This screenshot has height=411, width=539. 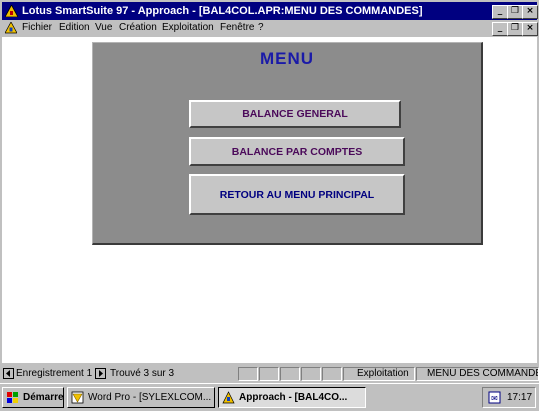 What do you see at coordinates (142, 373) in the screenshot?
I see `found-count: Trouvé 3 sur 3` at bounding box center [142, 373].